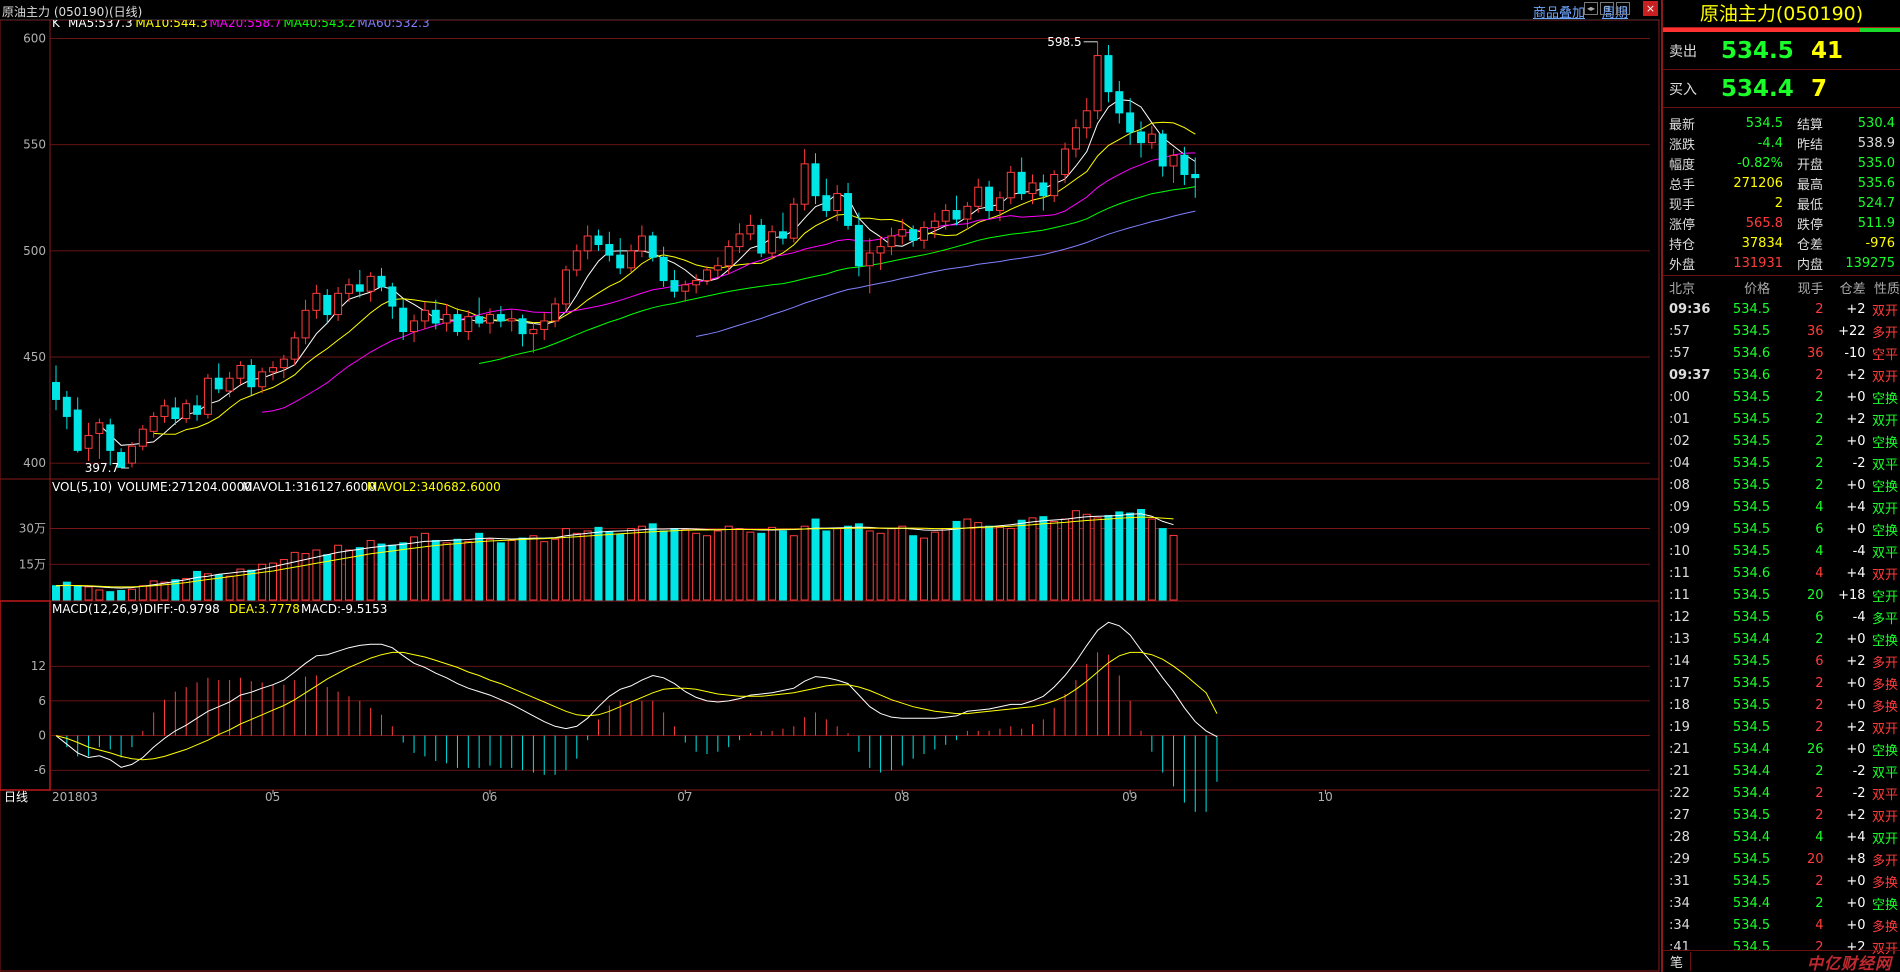 The height and width of the screenshot is (972, 1900). Describe the element at coordinates (1682, 245) in the screenshot. I see `stat-label: 持仓` at that location.